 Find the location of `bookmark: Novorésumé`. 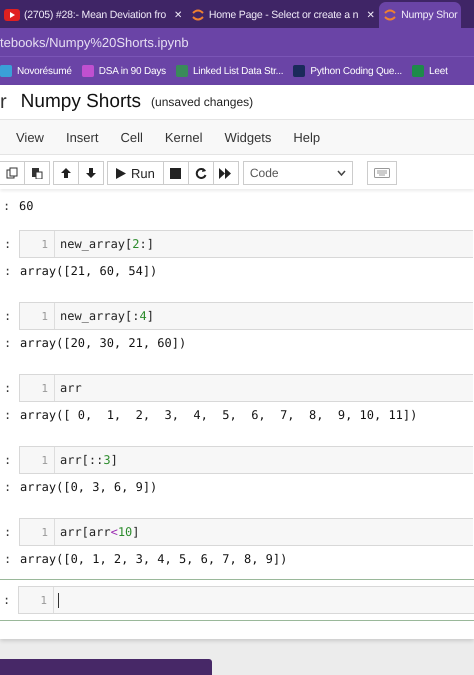

bookmark: Novorésumé is located at coordinates (36, 71).